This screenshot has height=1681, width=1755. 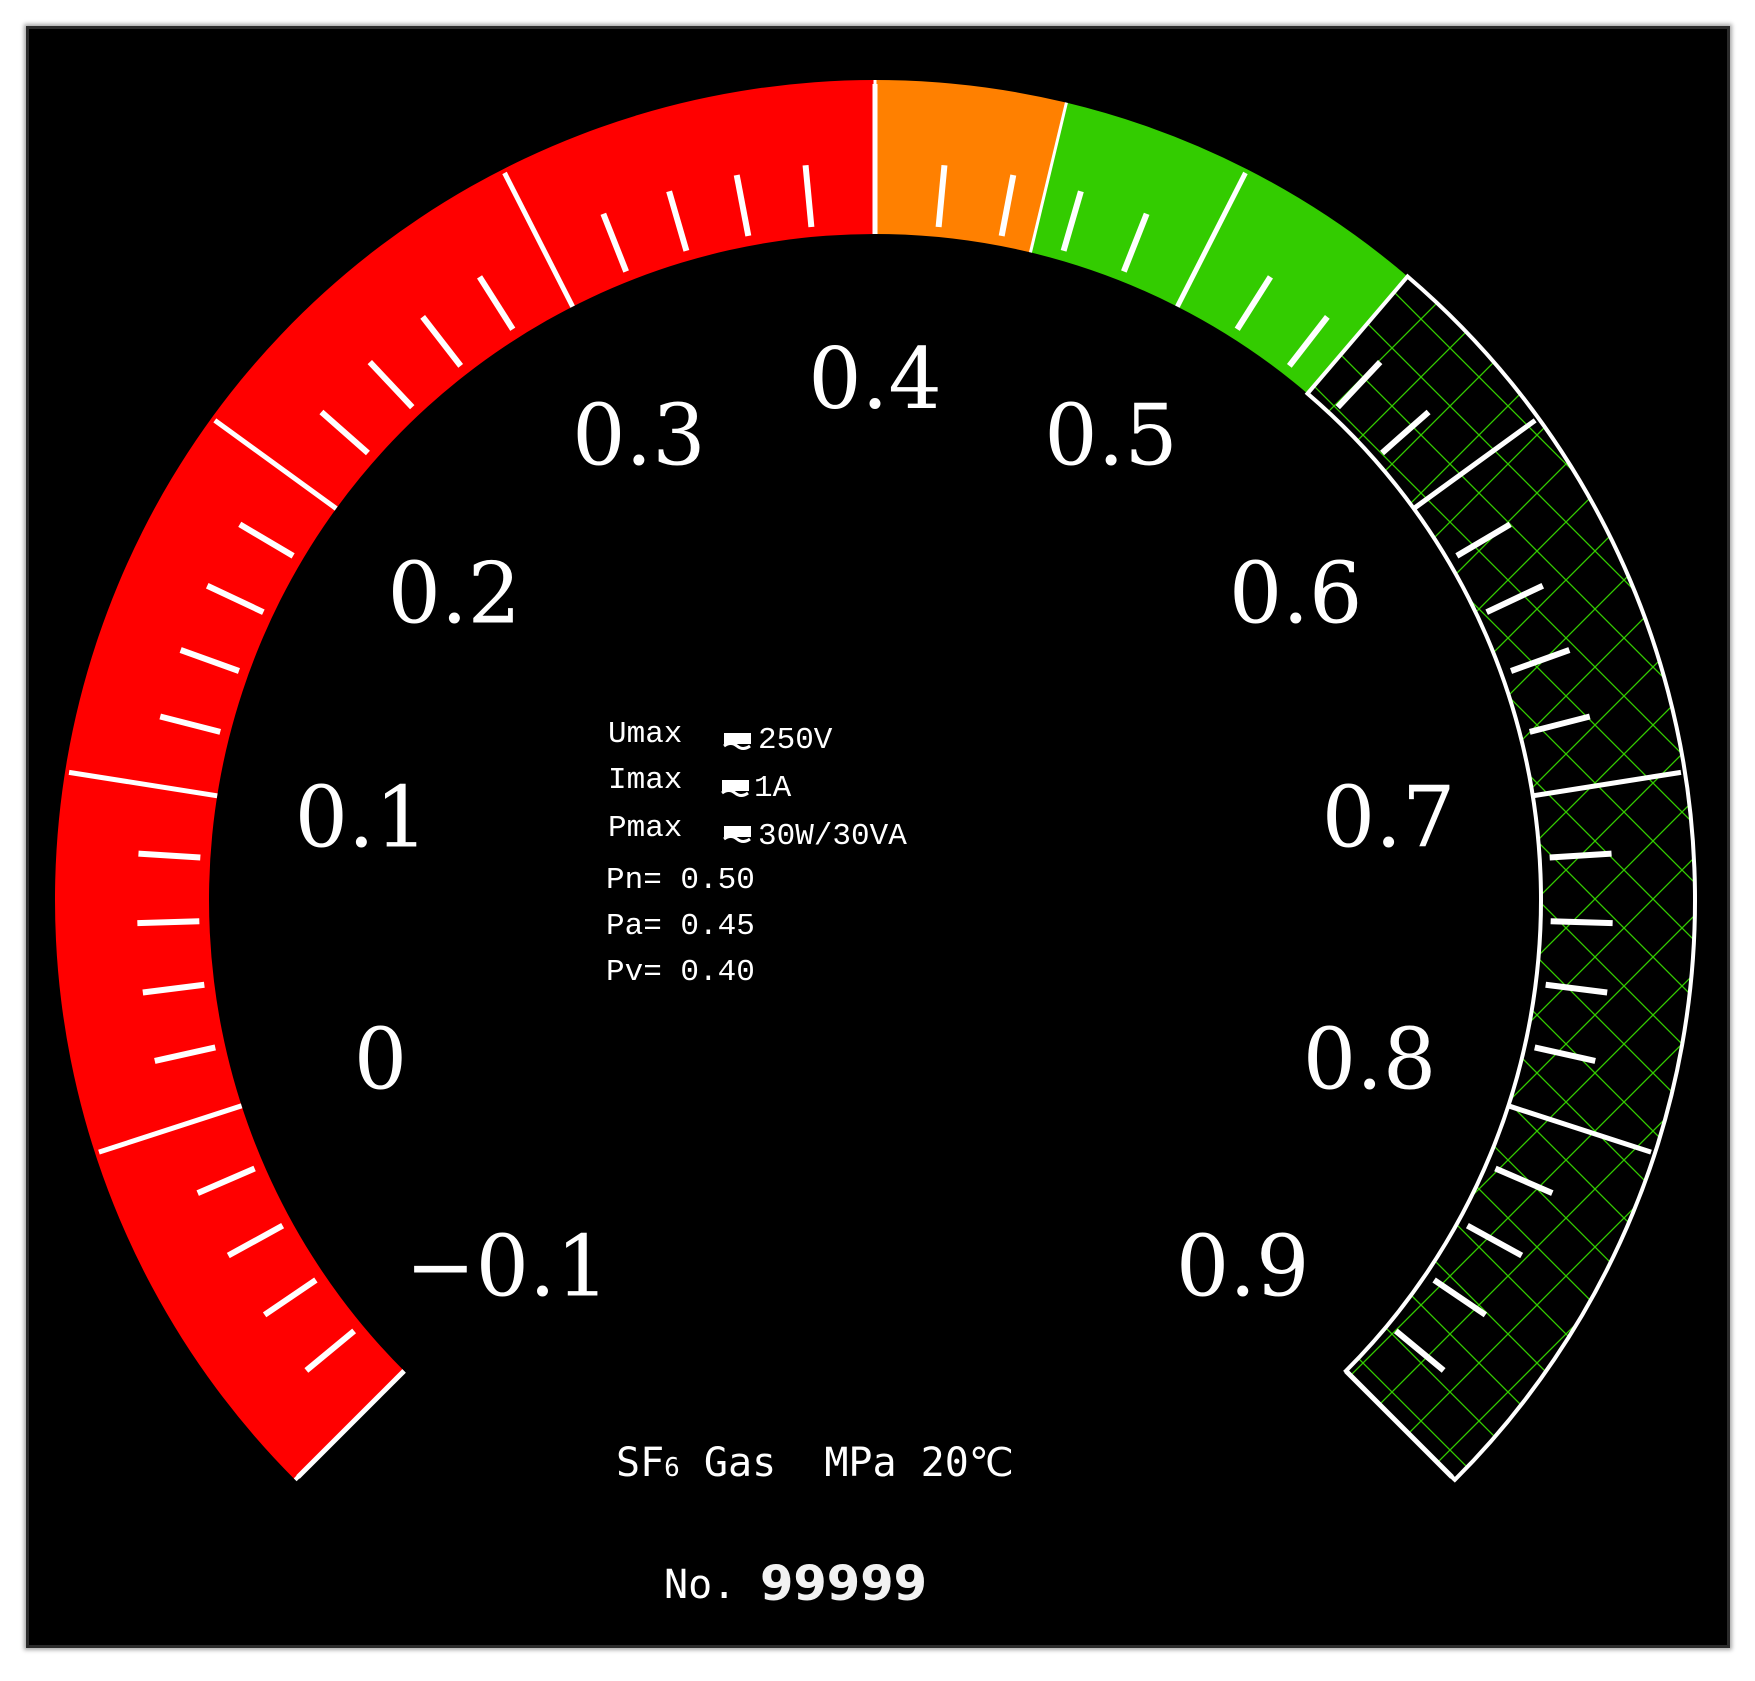 What do you see at coordinates (1243, 1267) in the screenshot?
I see `scale-label: 0.9` at bounding box center [1243, 1267].